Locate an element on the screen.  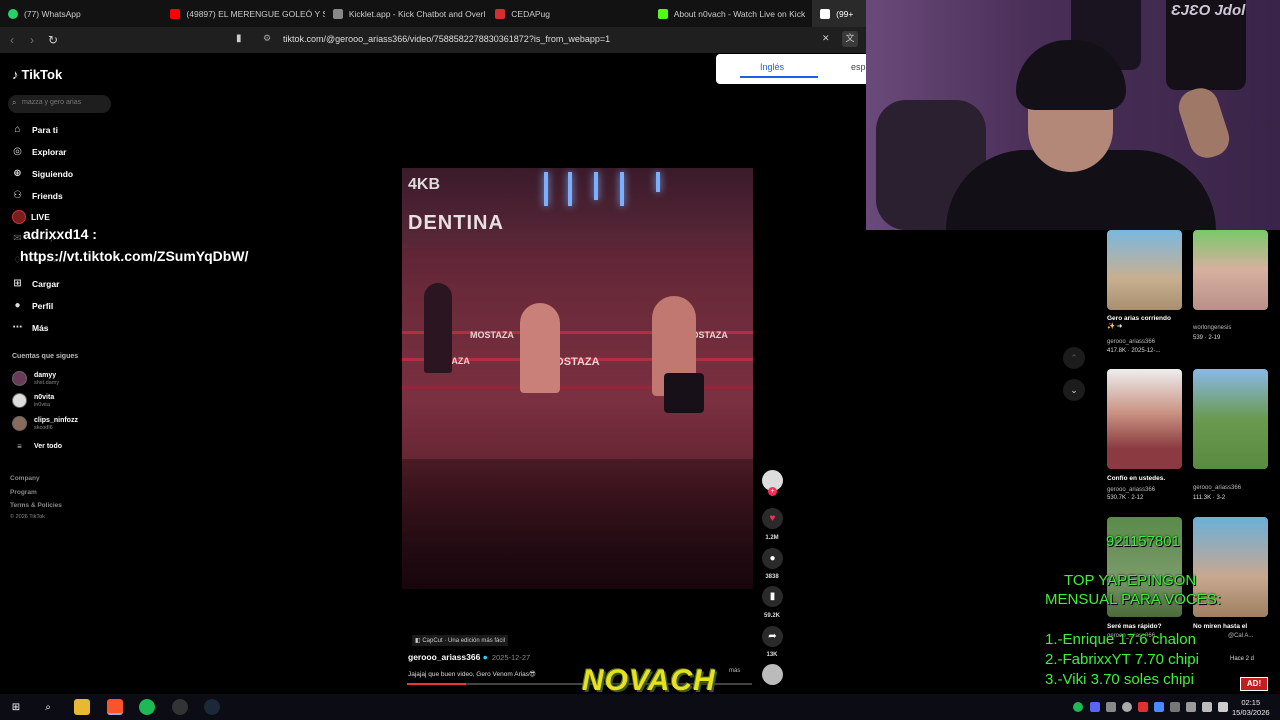
browser-tab: (77) WhatsApp is located at coordinates (81, 13).